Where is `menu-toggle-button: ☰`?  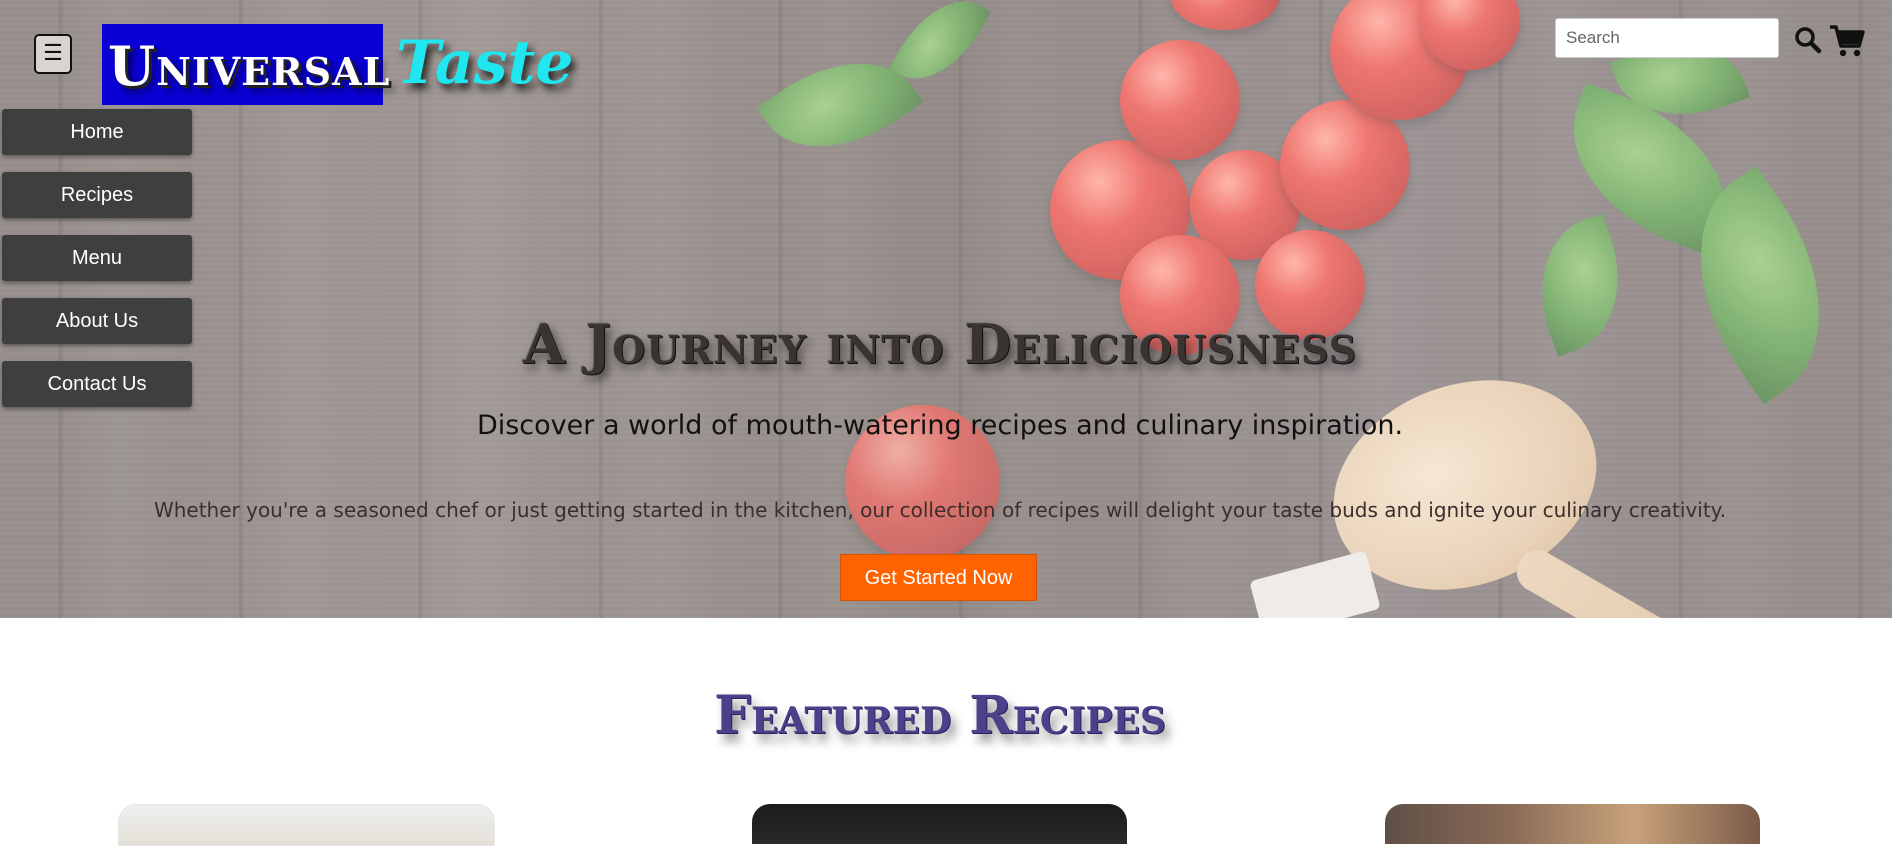
menu-toggle-button: ☰ is located at coordinates (53, 54).